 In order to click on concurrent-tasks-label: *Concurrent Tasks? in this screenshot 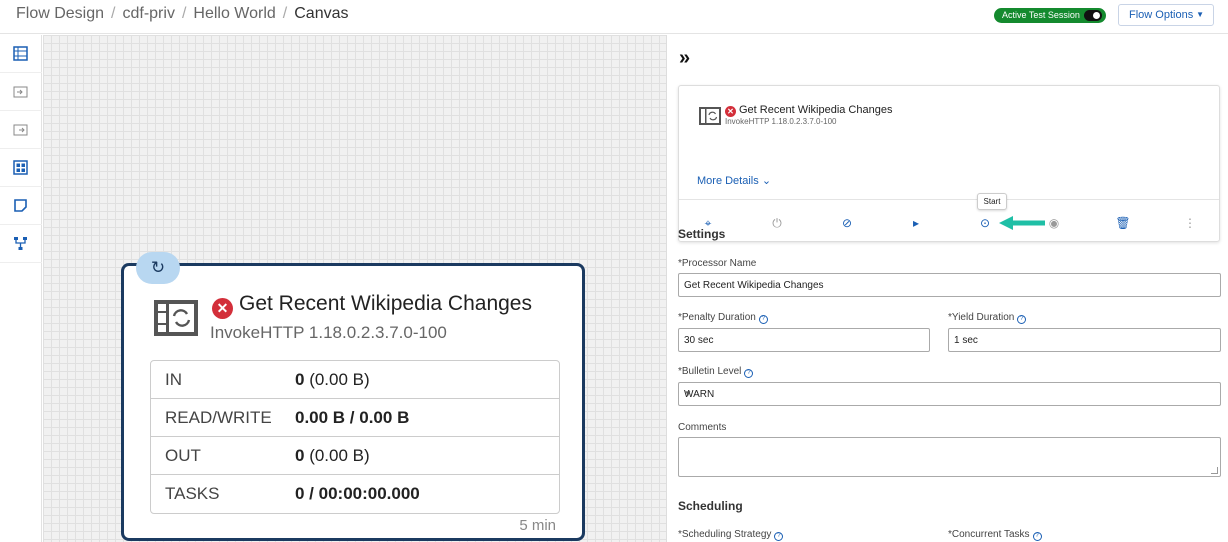, I will do `click(995, 535)`.